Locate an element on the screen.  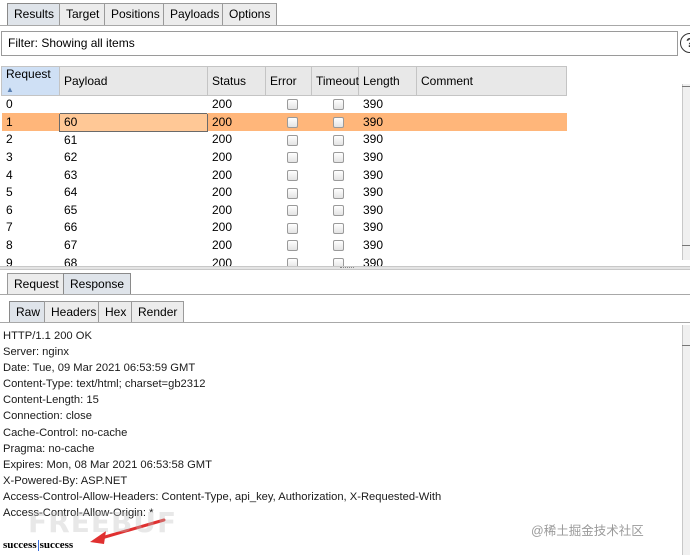
cell-payload: 67 is located at coordinates (71, 244).